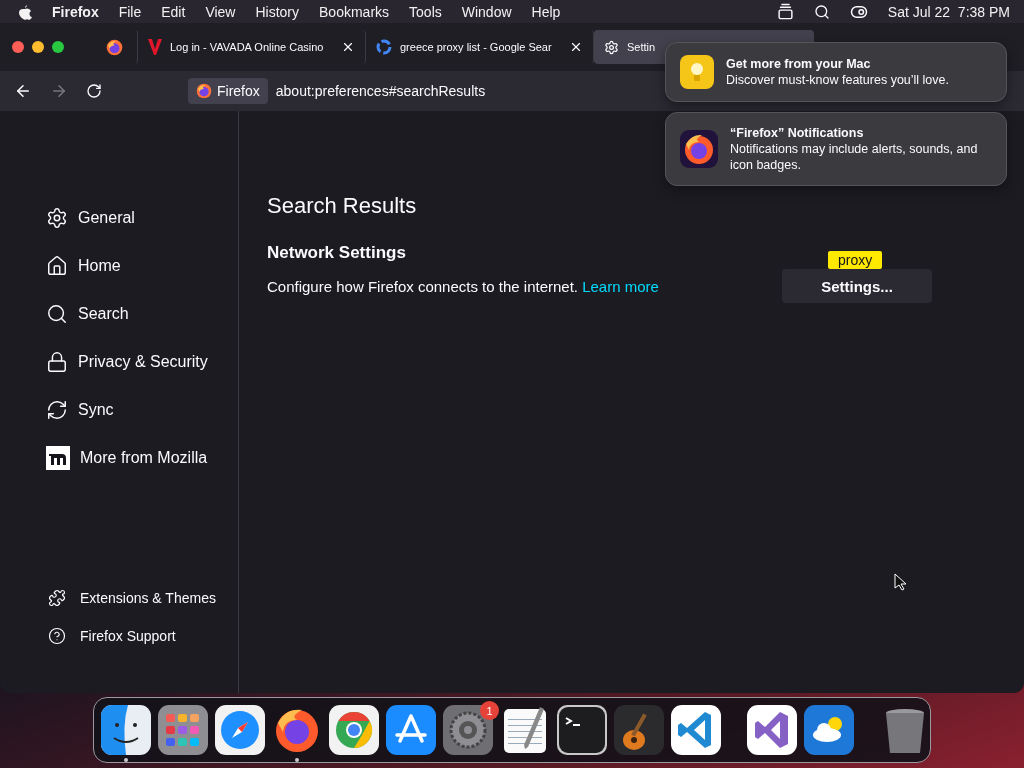 The image size is (1024, 768). Describe the element at coordinates (463, 286) in the screenshot. I see `description-text: Configure how Firefox connects to the internet. Learn more` at that location.